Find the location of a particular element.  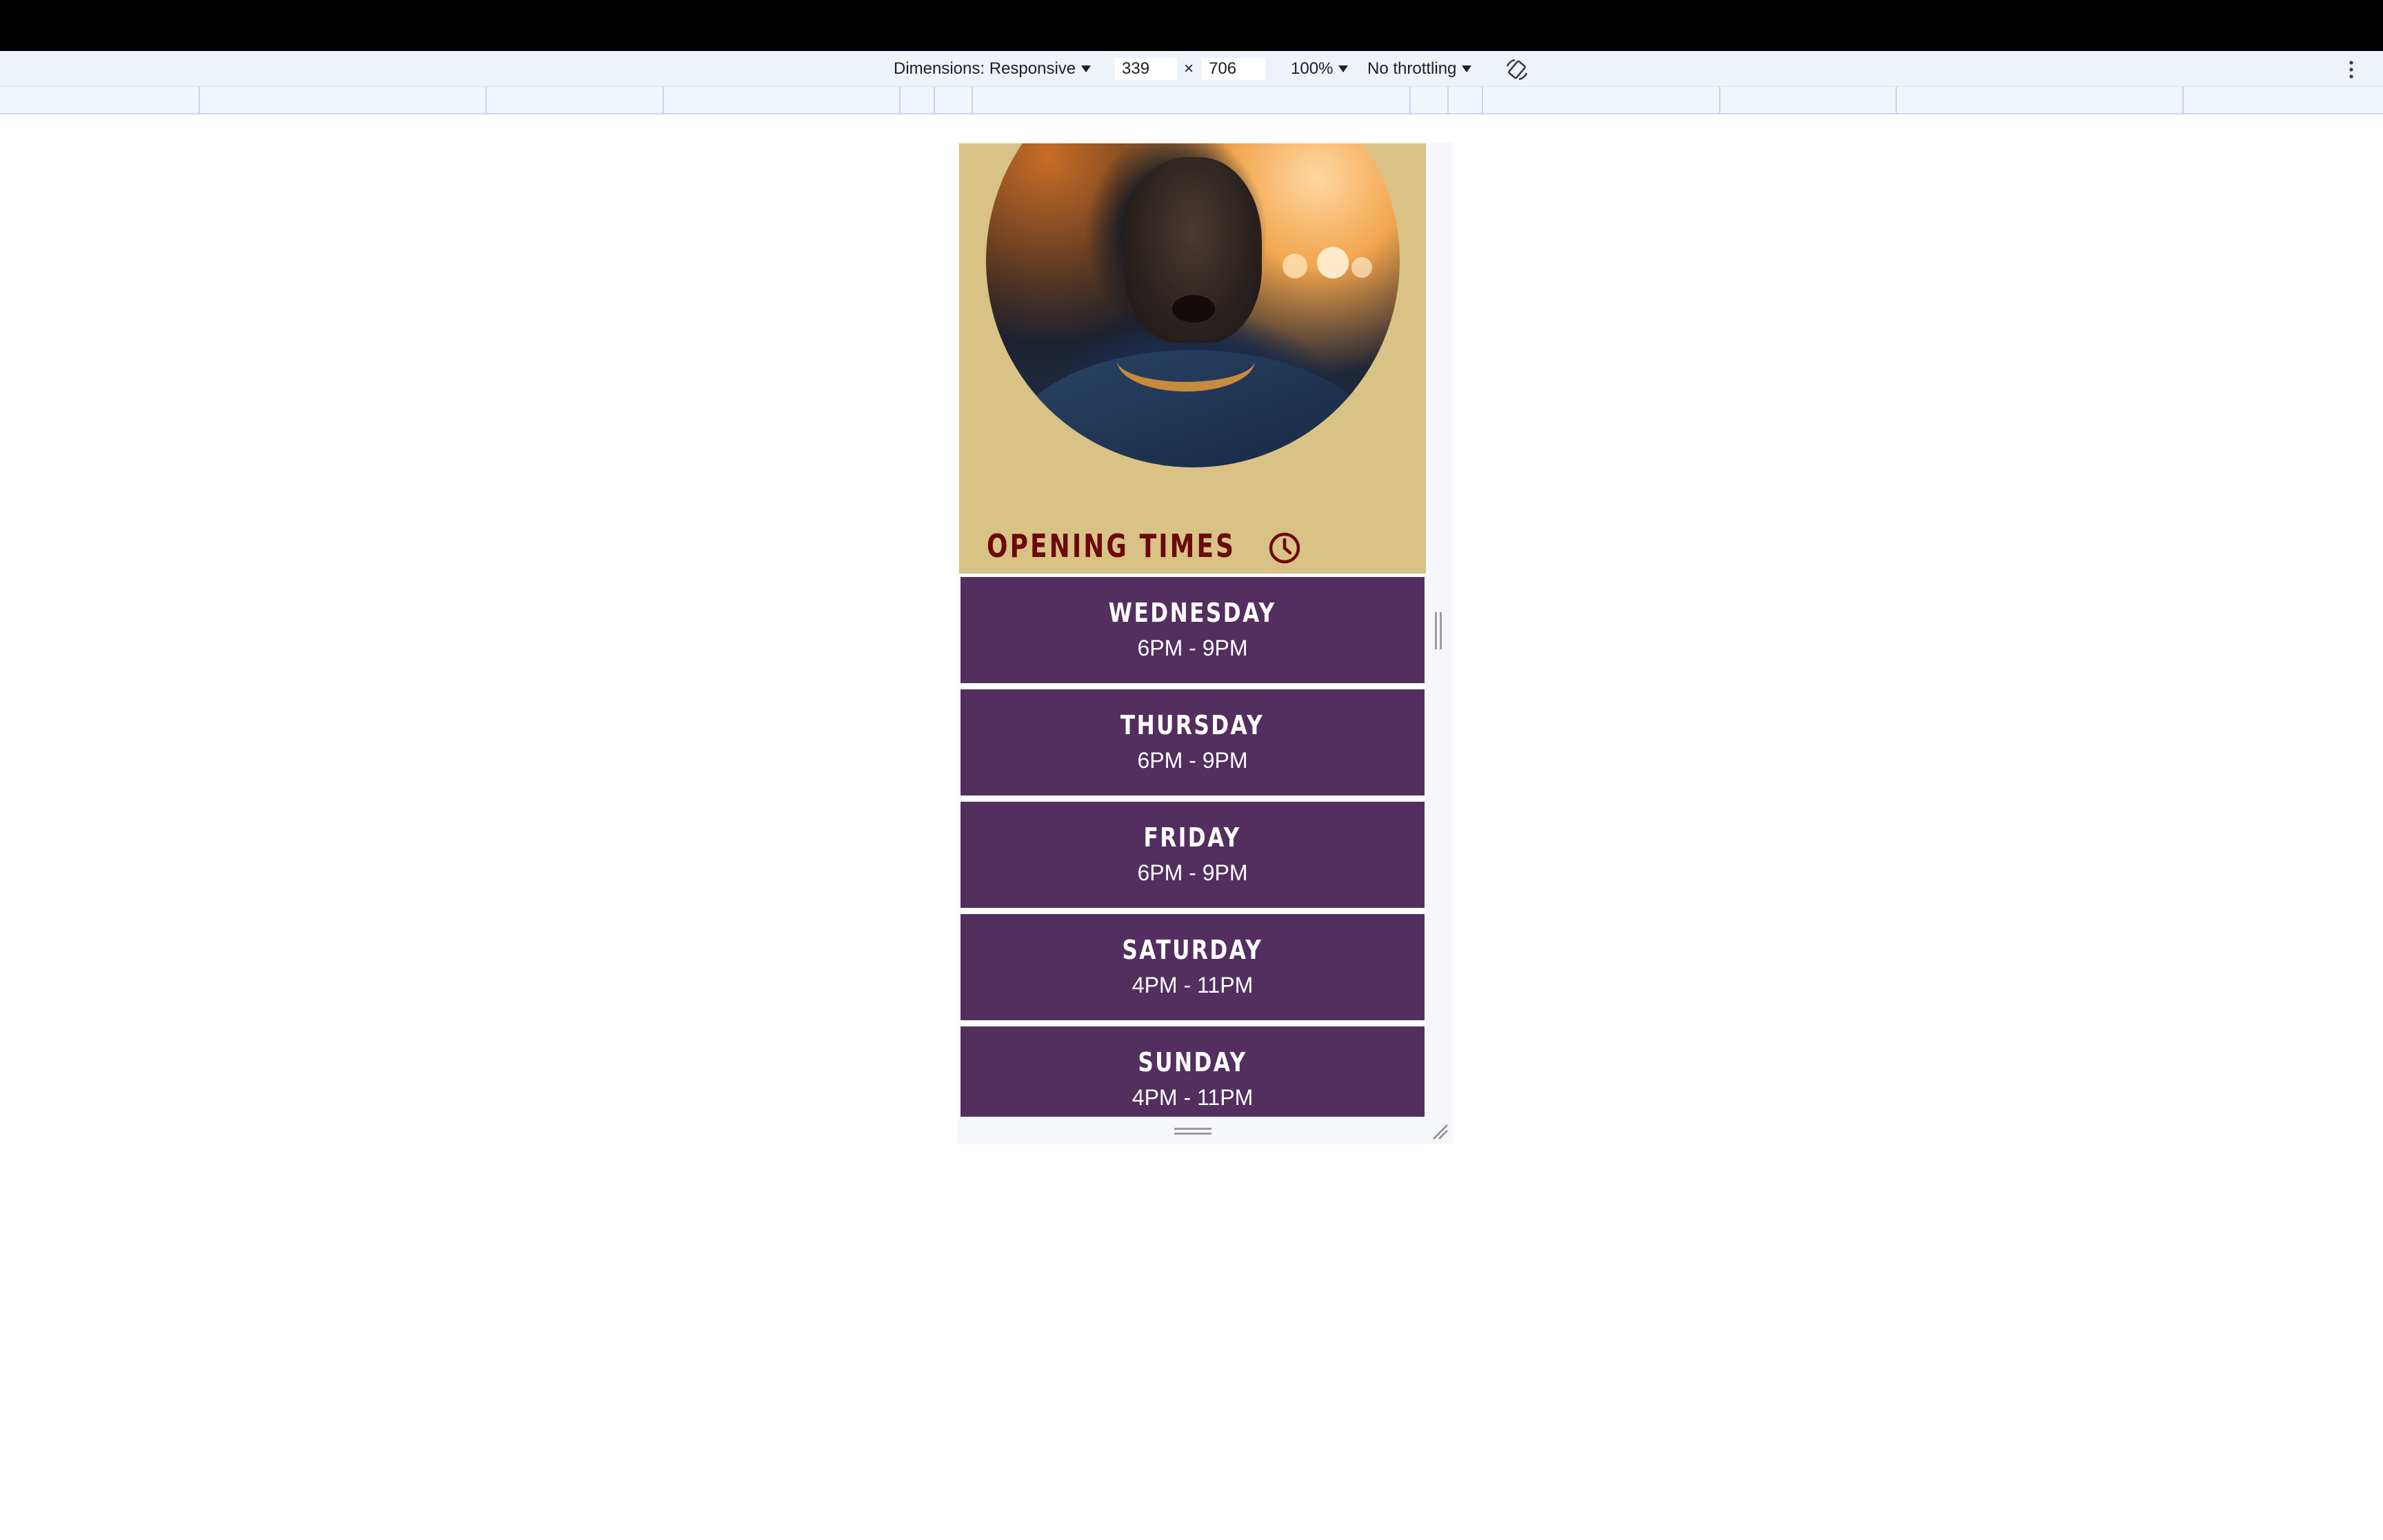

rotate-icon is located at coordinates (1517, 70).